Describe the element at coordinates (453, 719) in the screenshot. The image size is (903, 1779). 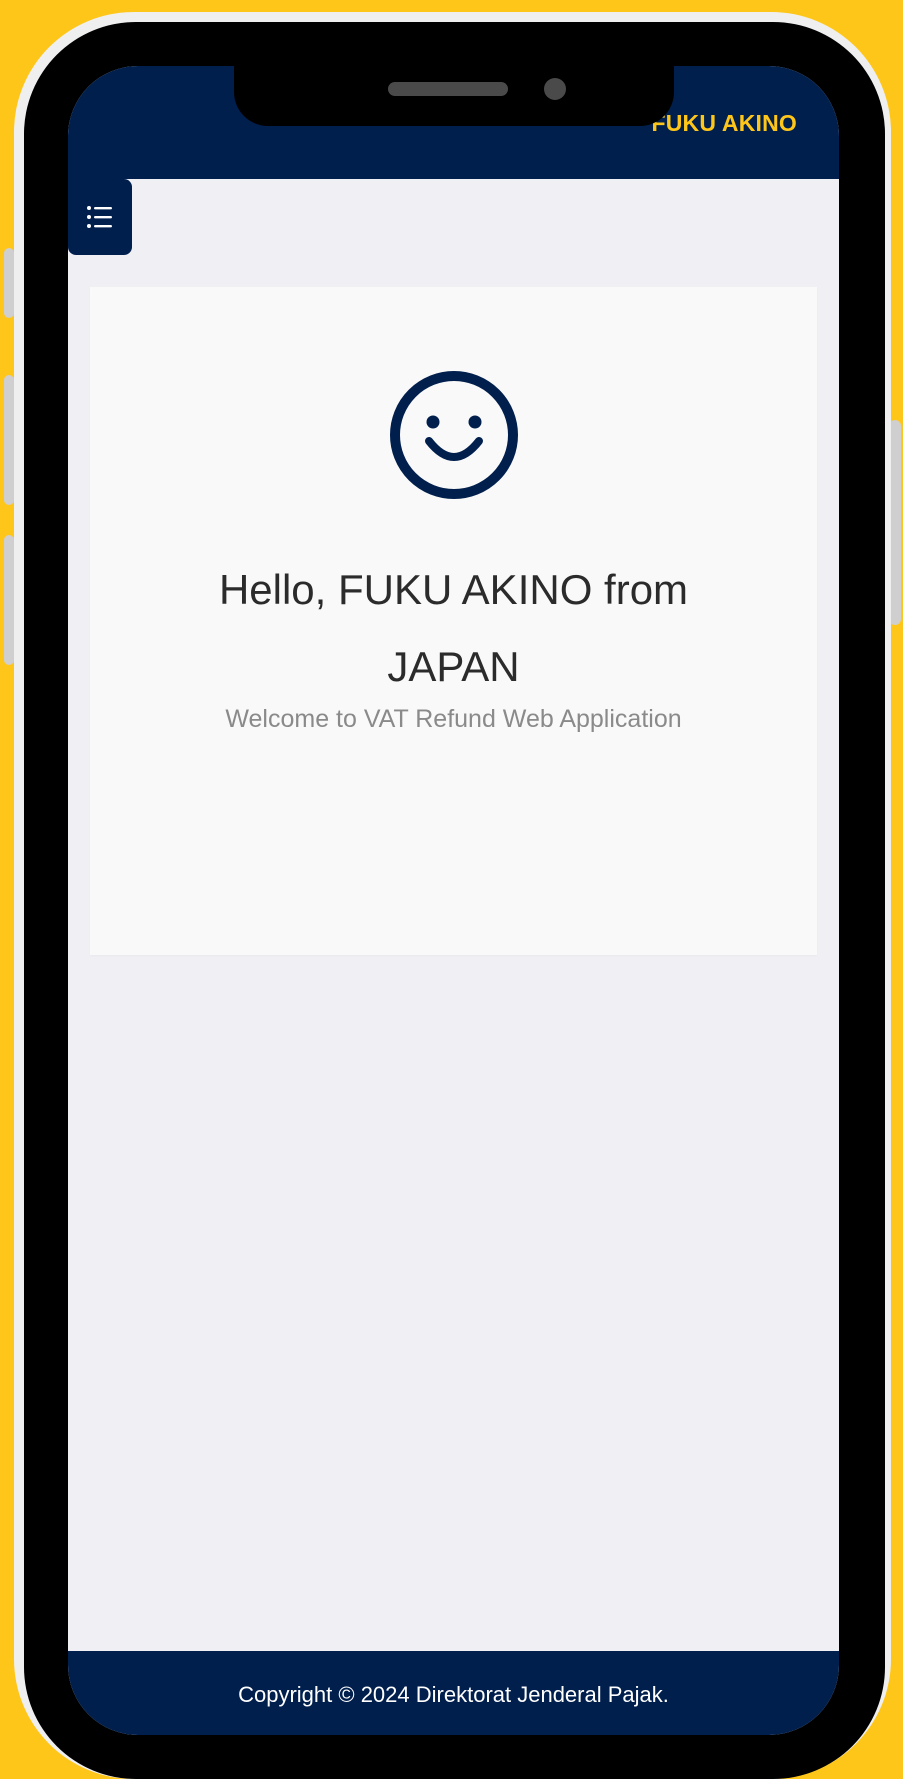
I see `welcome-subtitle: Welcome to VAT Refund Web Application` at that location.